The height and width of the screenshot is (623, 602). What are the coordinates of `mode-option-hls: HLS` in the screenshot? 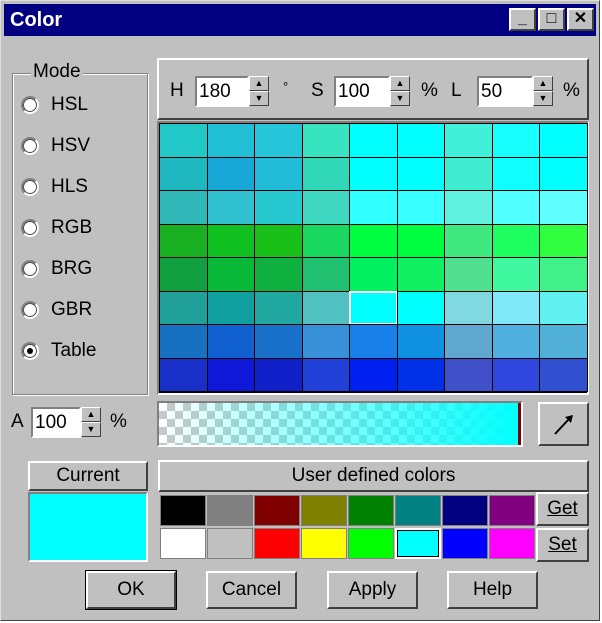 It's located at (54, 187).